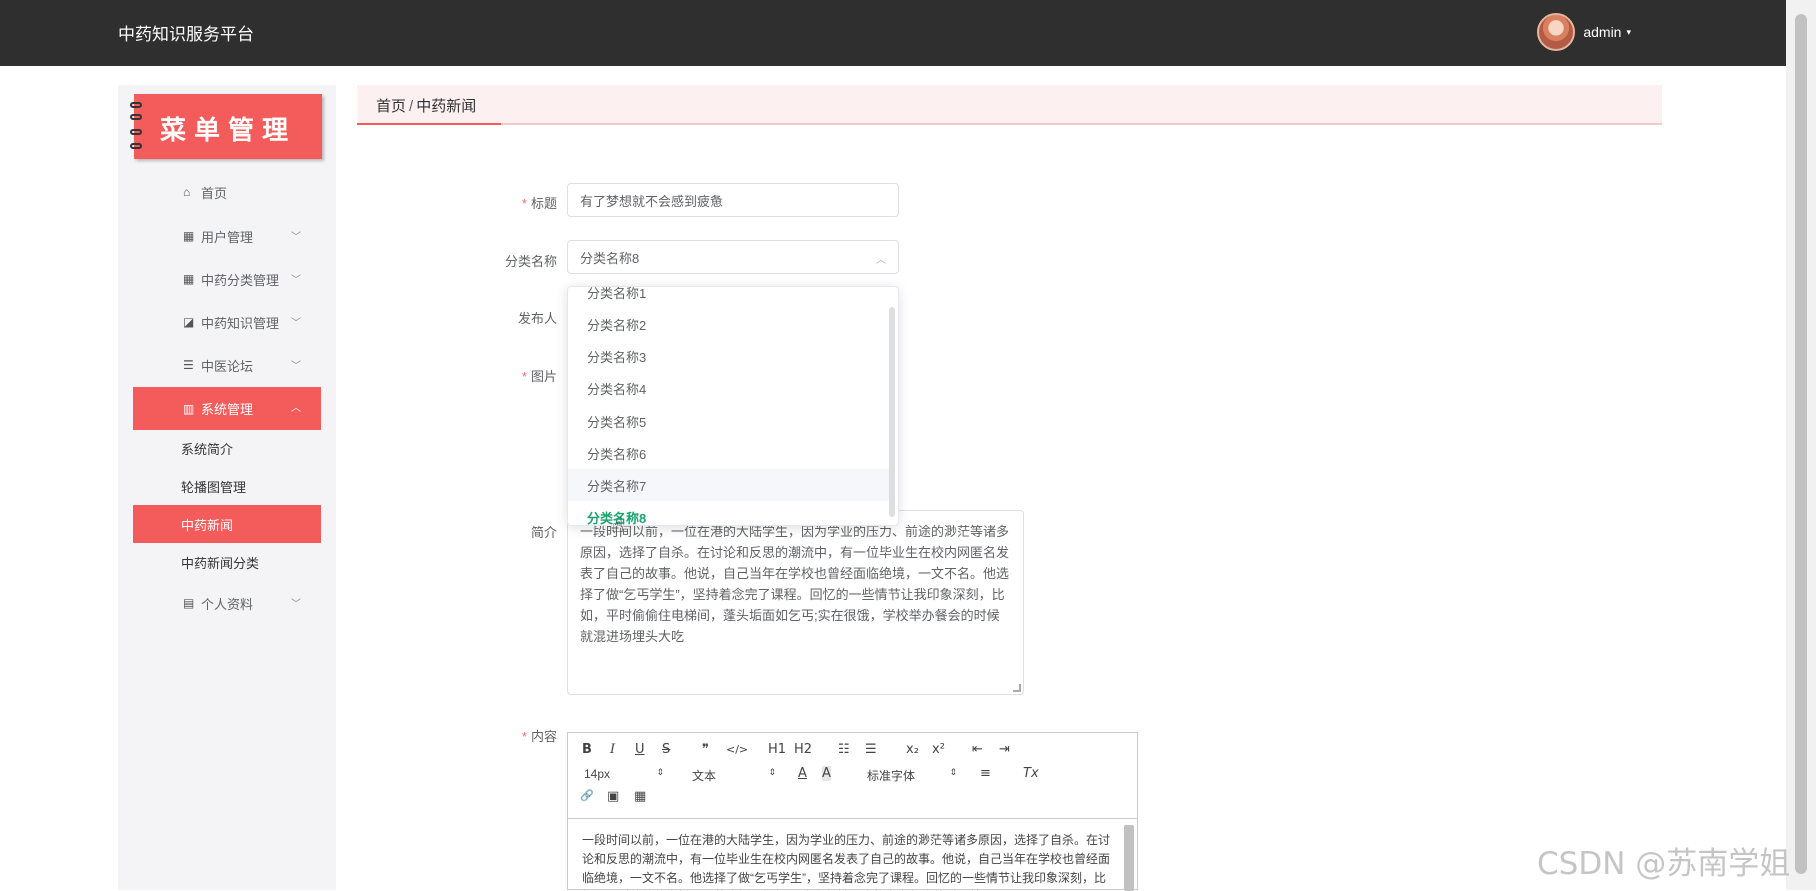  Describe the element at coordinates (1004, 749) in the screenshot. I see `indent-icon: ⇥` at that location.